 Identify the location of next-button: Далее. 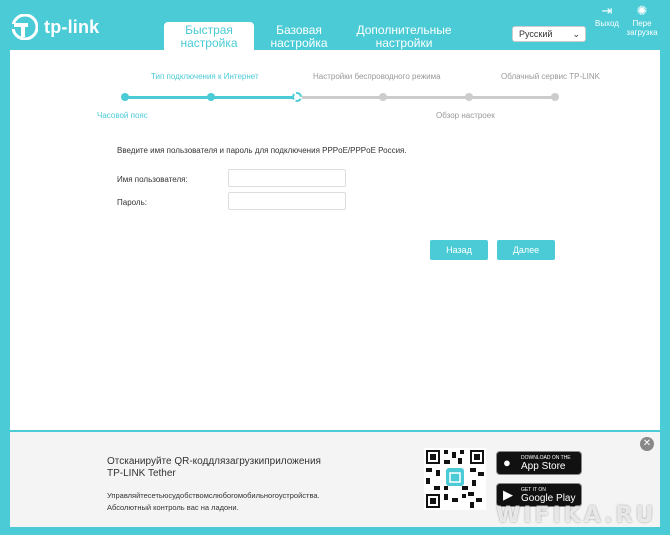
(526, 250).